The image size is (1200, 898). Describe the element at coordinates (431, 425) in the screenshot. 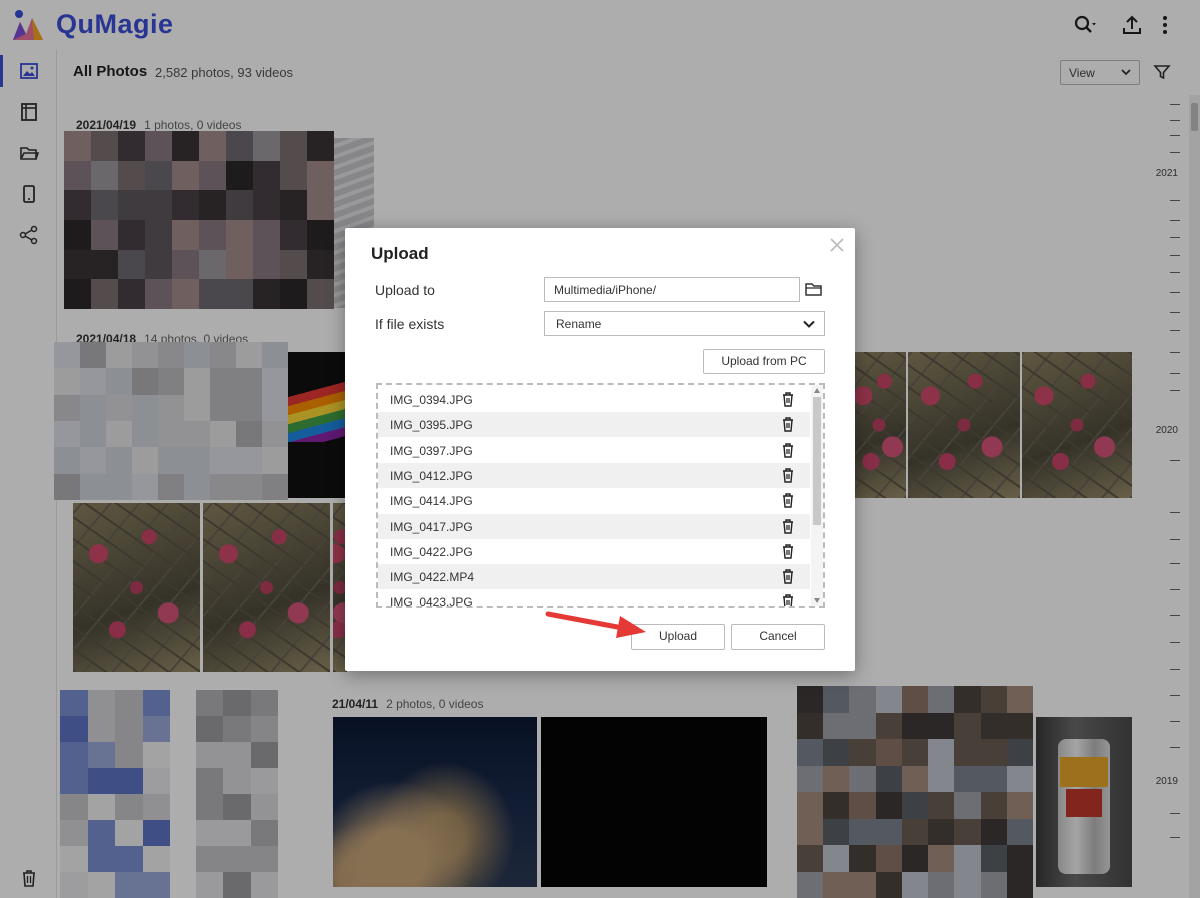

I see `file-name: IMG_0395.JPG` at that location.